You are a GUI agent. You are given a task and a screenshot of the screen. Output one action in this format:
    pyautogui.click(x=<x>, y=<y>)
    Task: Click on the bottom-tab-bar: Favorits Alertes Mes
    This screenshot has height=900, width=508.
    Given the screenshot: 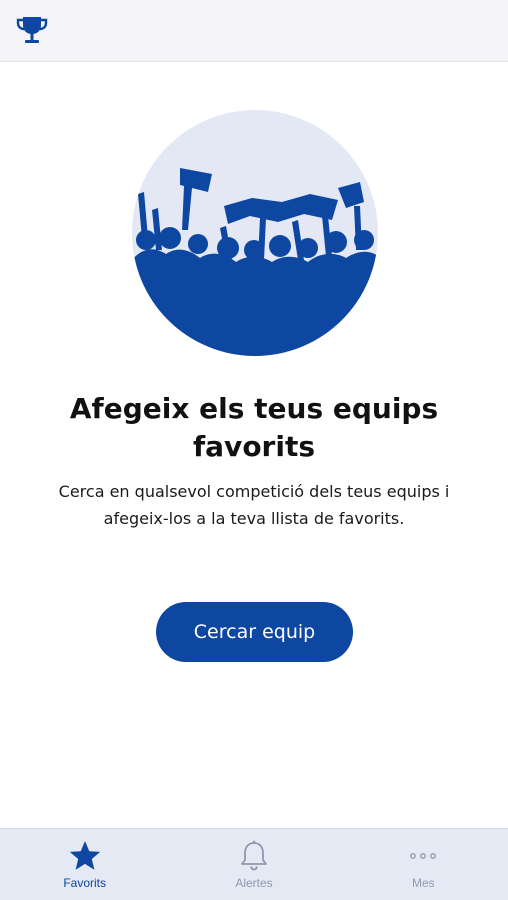 What is the action you would take?
    pyautogui.click(x=254, y=864)
    